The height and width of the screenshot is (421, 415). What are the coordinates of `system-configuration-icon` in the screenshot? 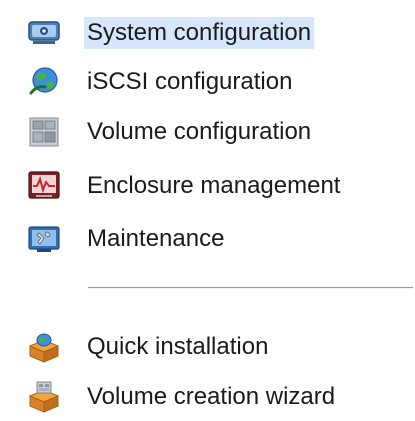 It's located at (44, 33).